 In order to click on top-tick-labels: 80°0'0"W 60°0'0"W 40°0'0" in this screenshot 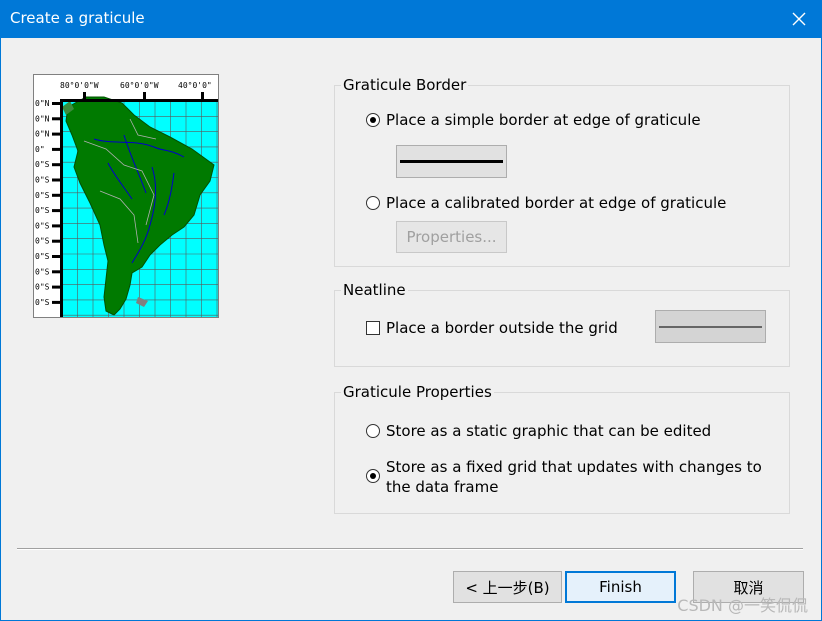, I will do `click(136, 90)`.